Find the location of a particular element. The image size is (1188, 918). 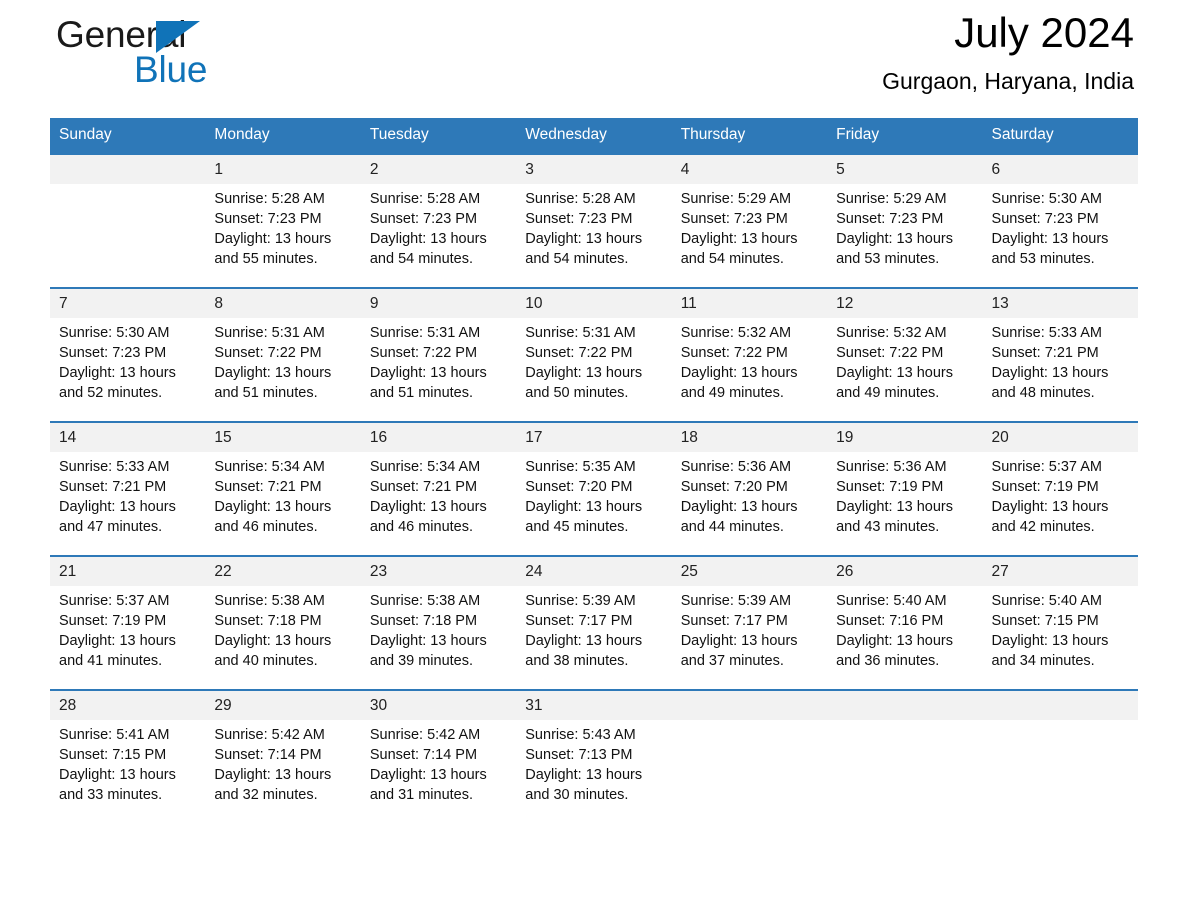

day-info-line: Sunrise: 5:42 AM is located at coordinates (425, 735).